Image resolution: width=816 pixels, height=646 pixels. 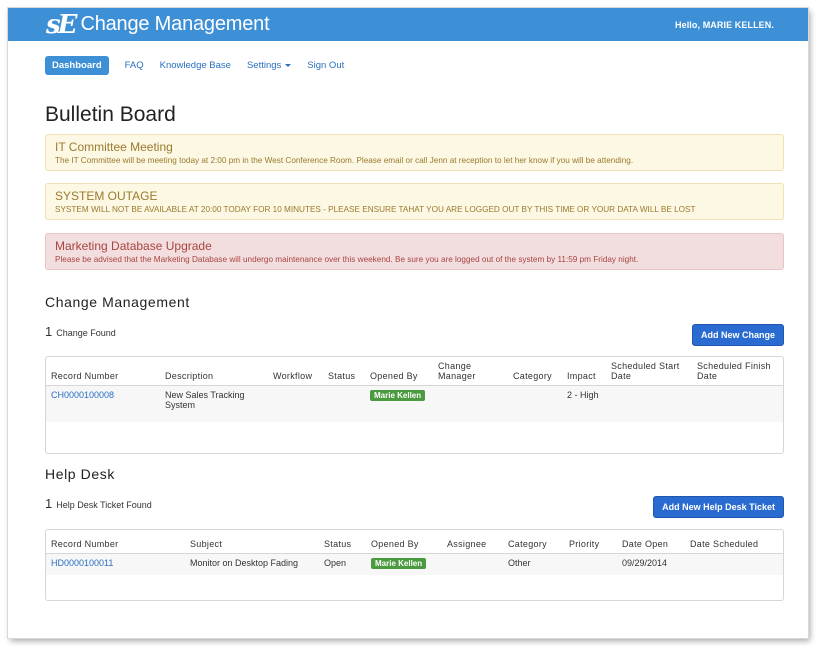 I want to click on col-date-open: Date Open, so click(x=651, y=541).